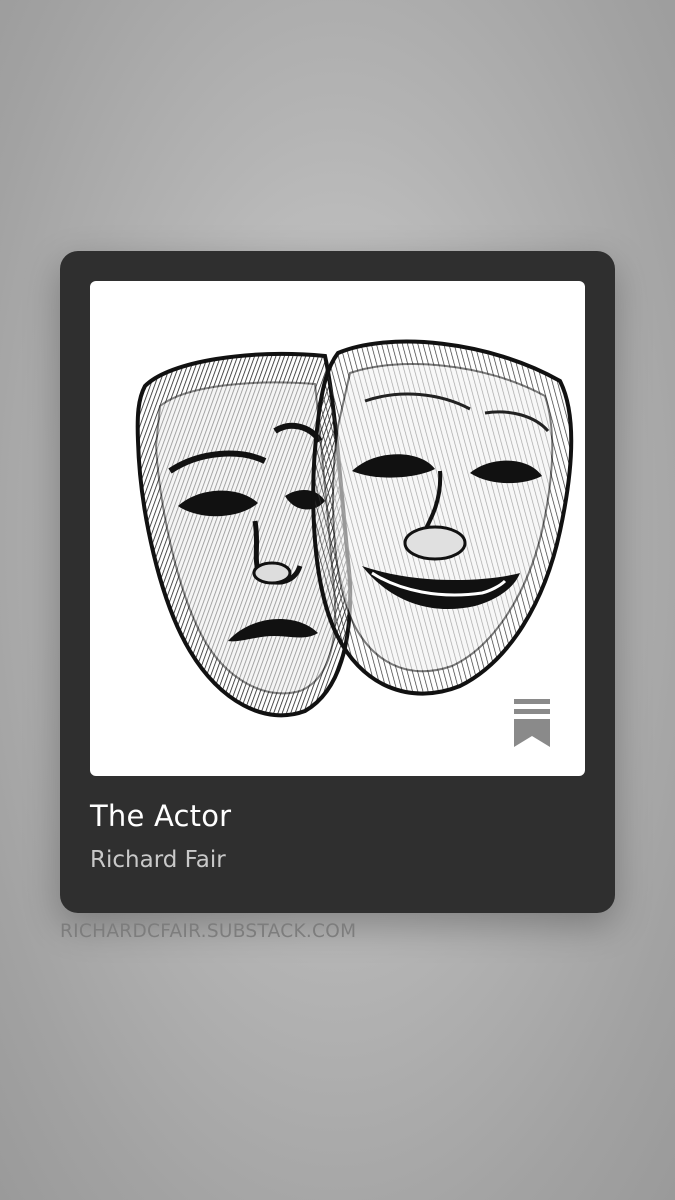  What do you see at coordinates (160, 816) in the screenshot?
I see `post-title: The Actor` at bounding box center [160, 816].